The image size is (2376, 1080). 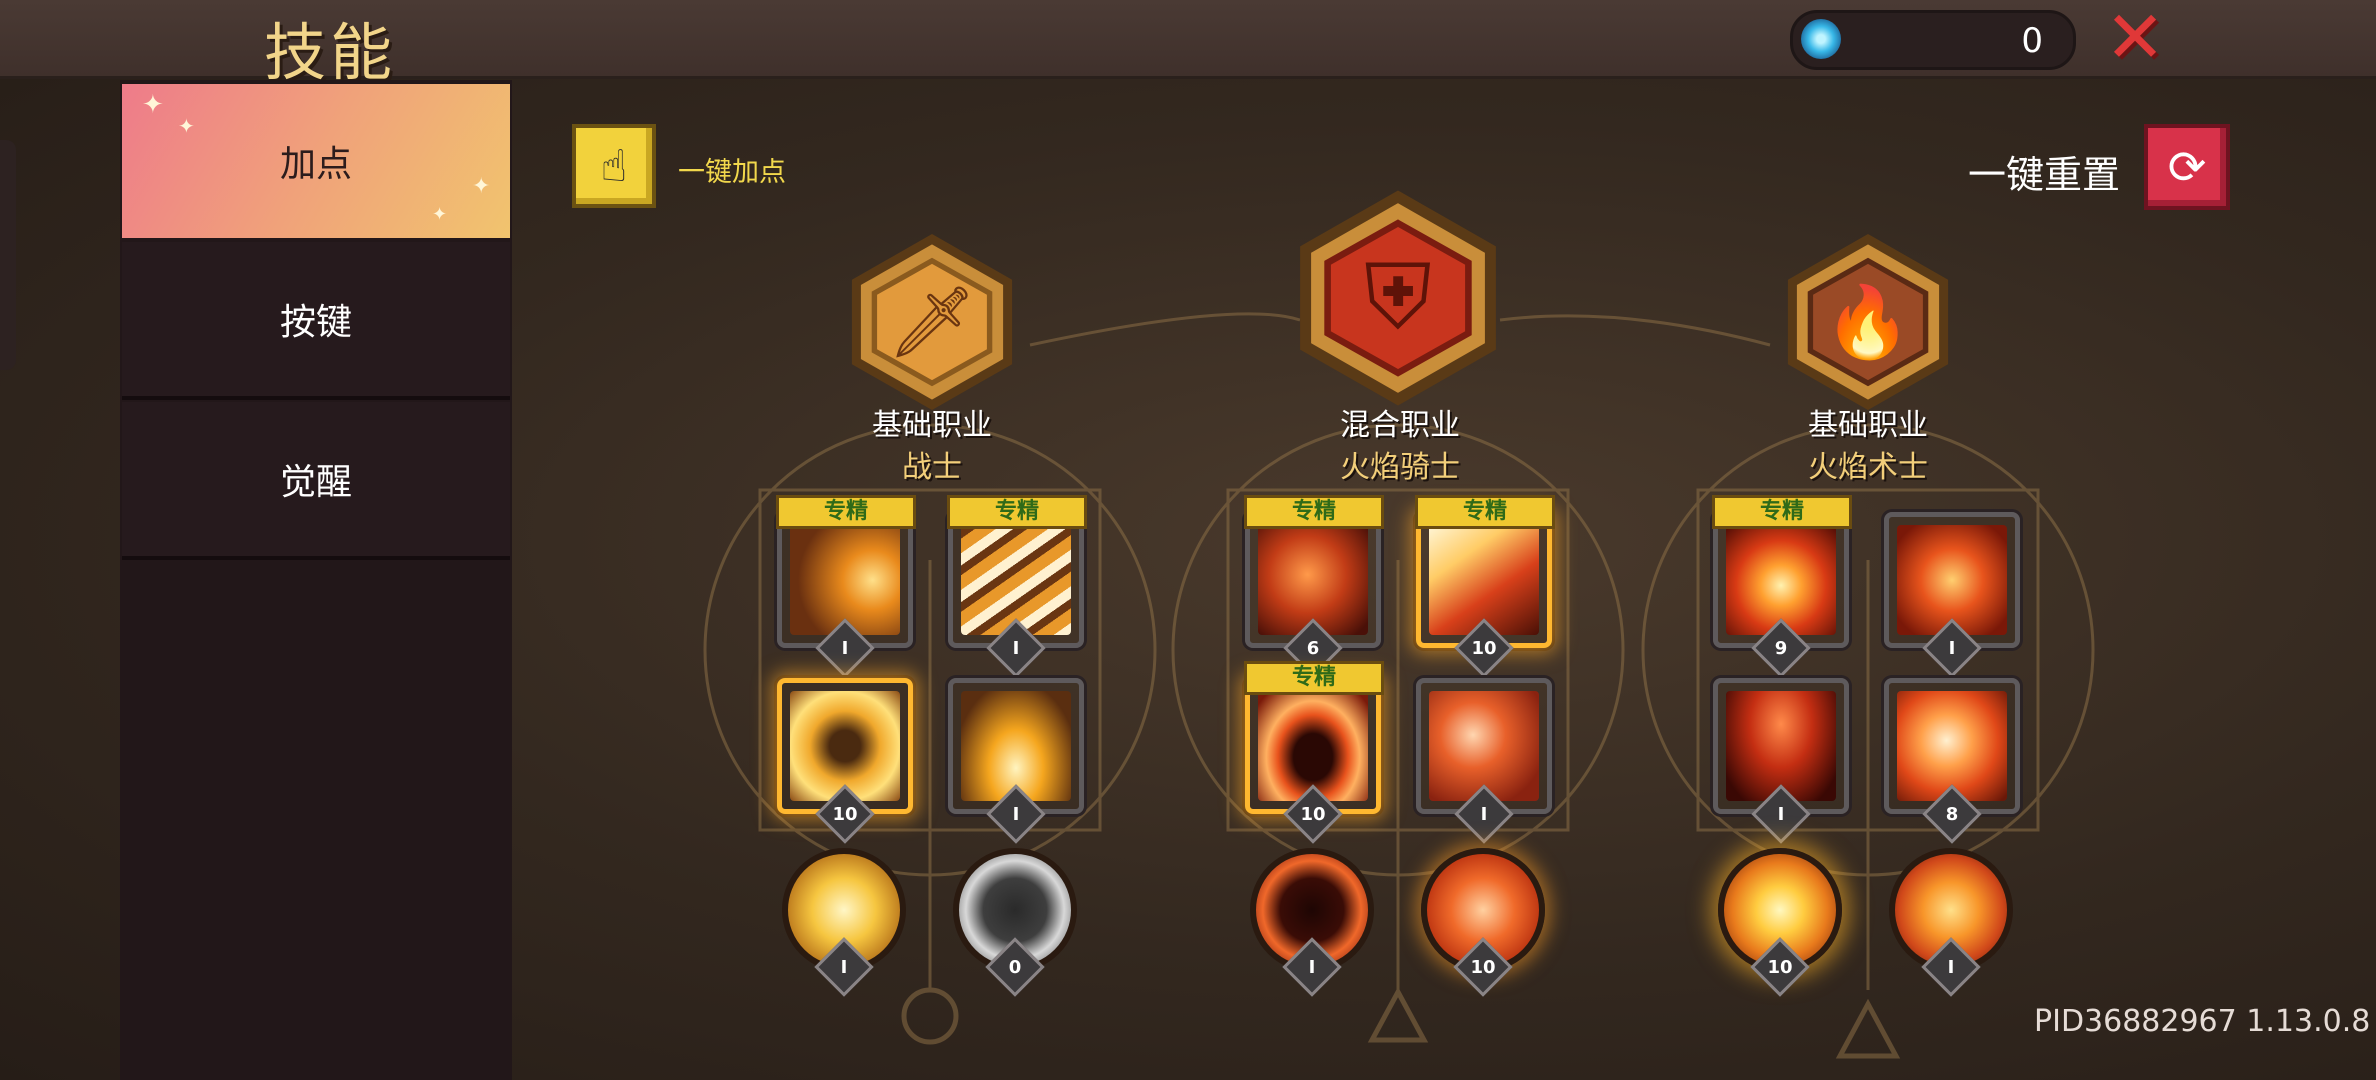 I want to click on flame-emblem-icon: 🔥, so click(x=1868, y=321).